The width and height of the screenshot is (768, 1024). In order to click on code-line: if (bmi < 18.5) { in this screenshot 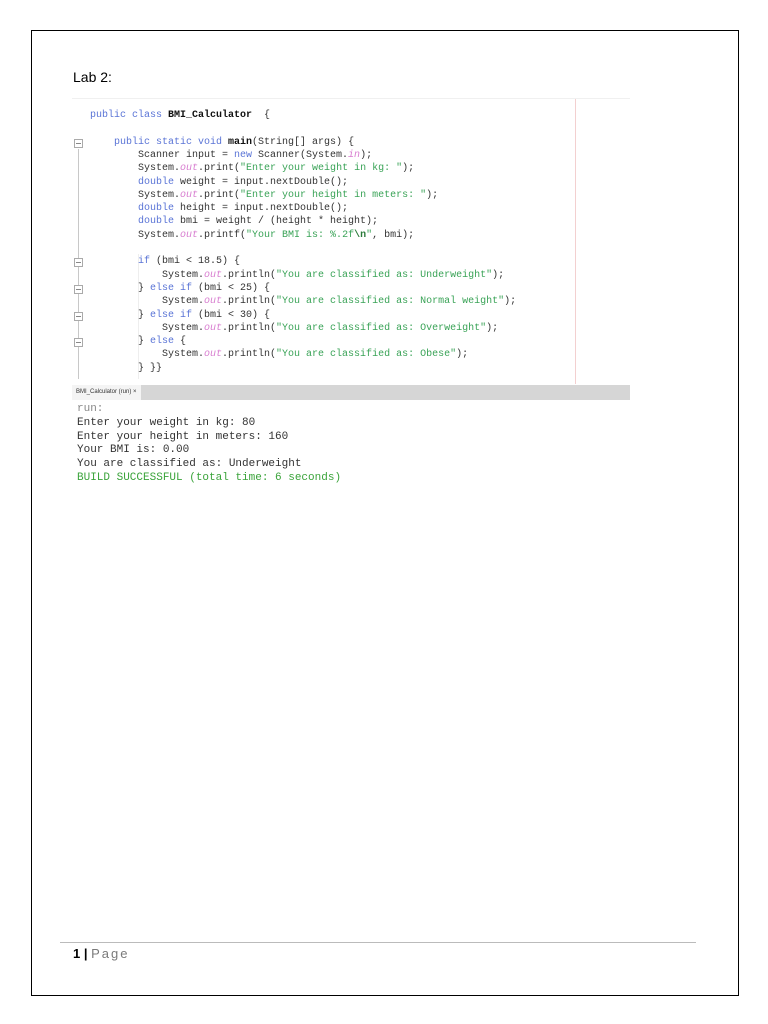, I will do `click(189, 261)`.